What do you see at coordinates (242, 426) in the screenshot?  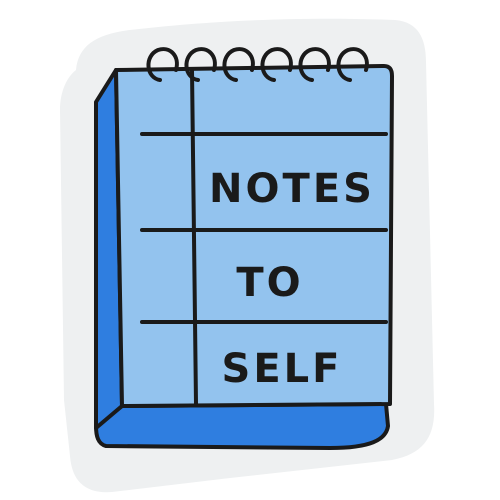 I see `notepad-bottom-edge` at bounding box center [242, 426].